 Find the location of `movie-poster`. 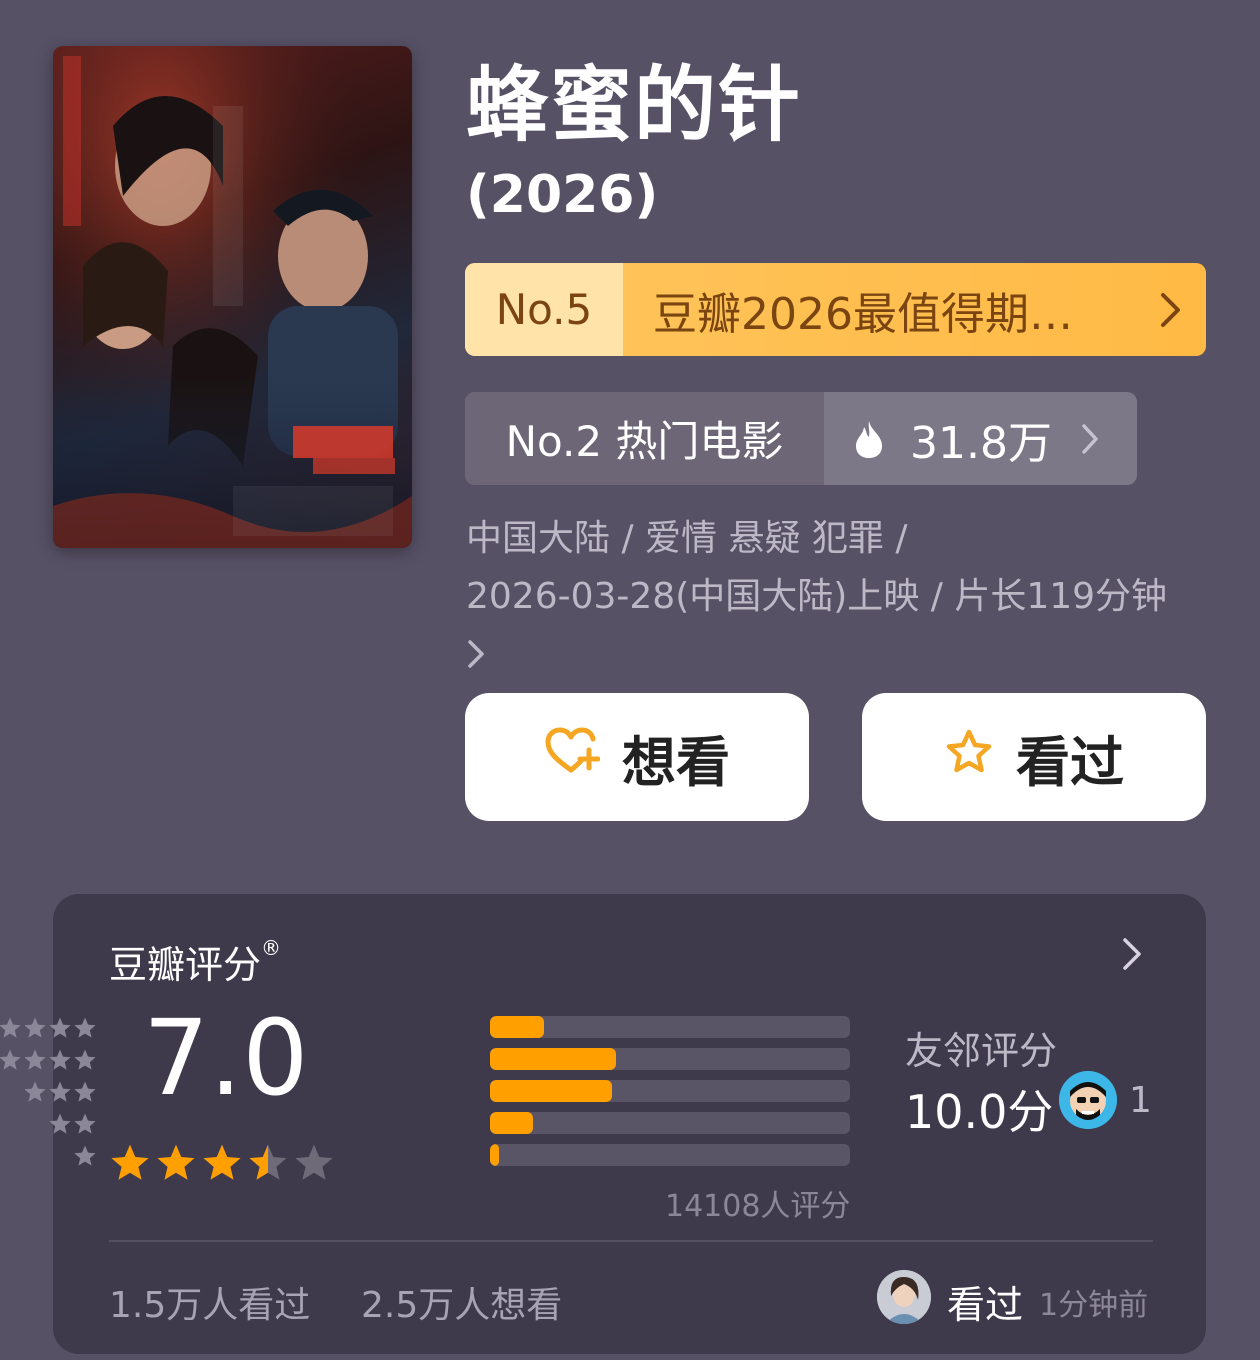

movie-poster is located at coordinates (232, 297).